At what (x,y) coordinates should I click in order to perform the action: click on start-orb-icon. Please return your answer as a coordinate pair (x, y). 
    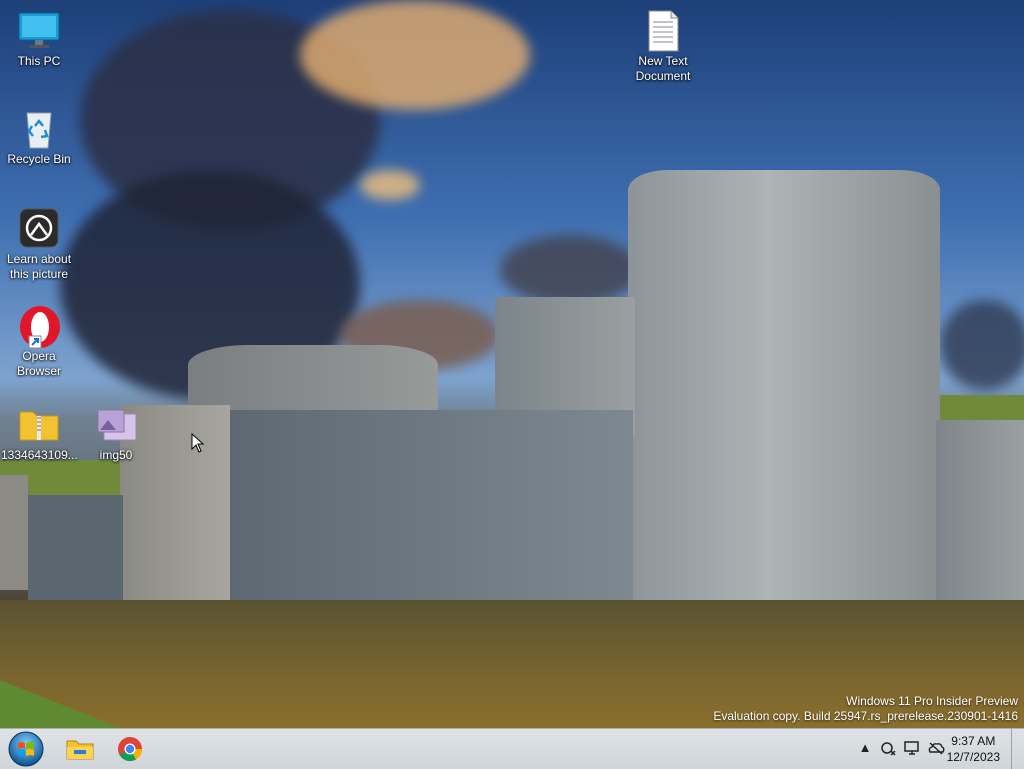
    Looking at the image, I should click on (26, 749).